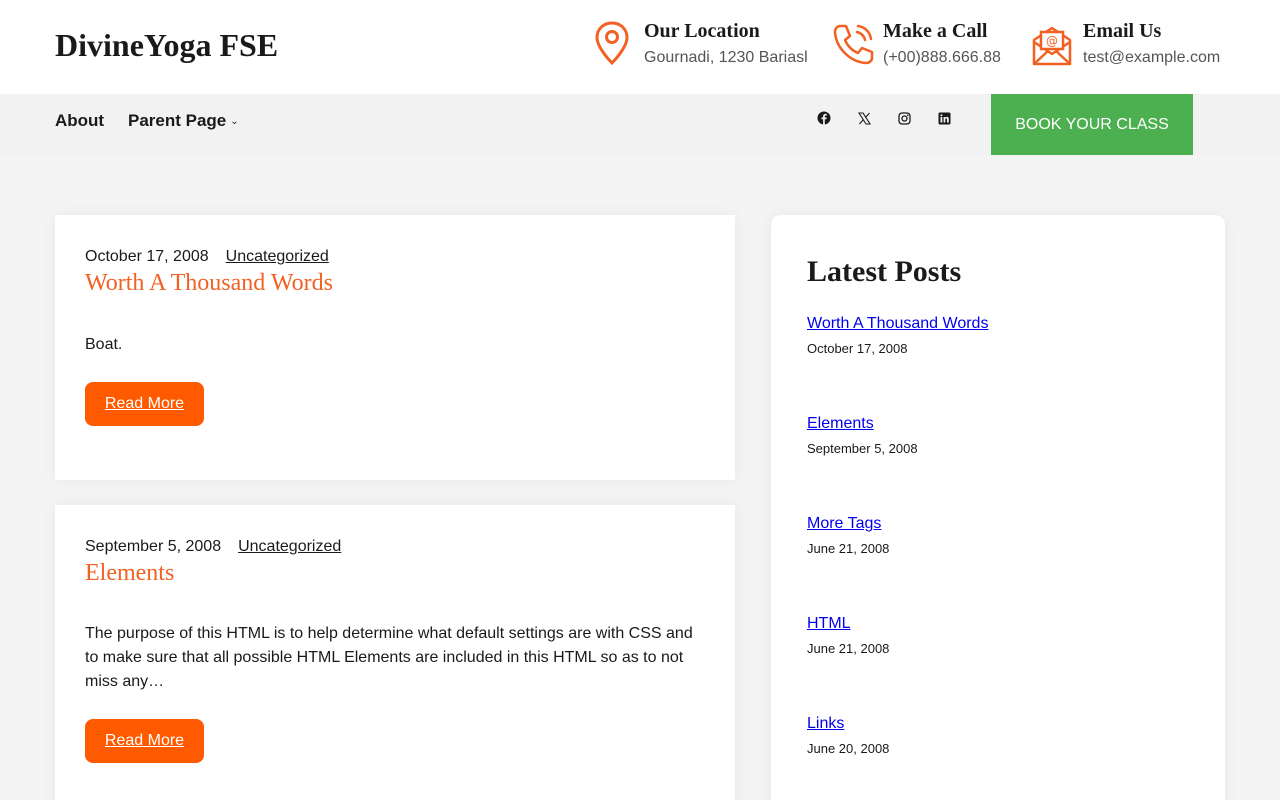  I want to click on post-meta: October 17, 2008 Uncategorized, so click(207, 257).